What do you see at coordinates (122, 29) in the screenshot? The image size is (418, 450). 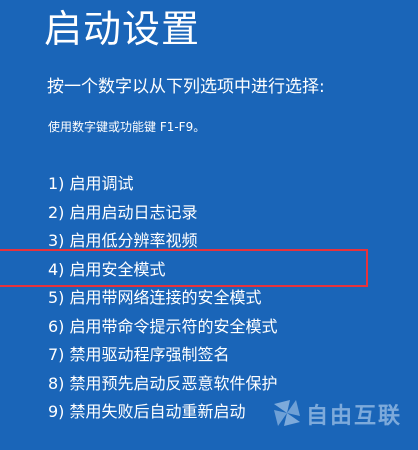 I see `page-title: 启动设置` at bounding box center [122, 29].